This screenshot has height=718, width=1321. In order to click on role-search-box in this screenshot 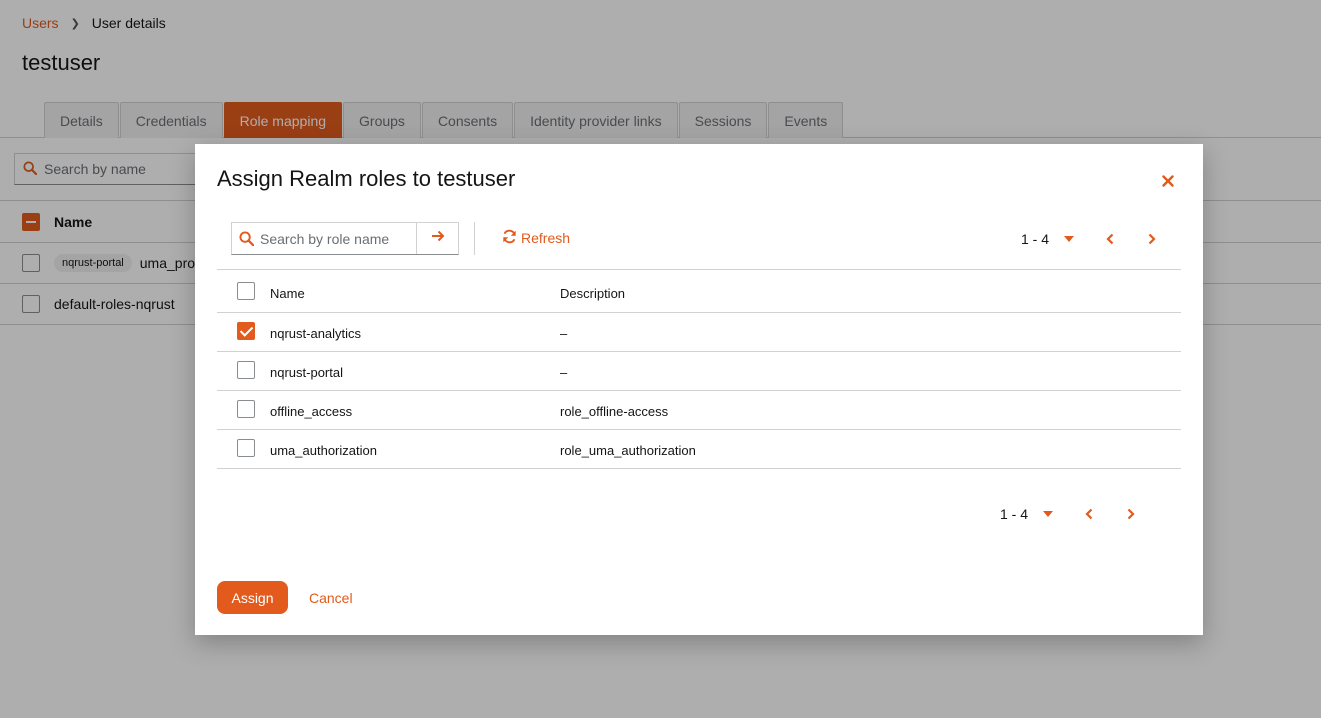, I will do `click(345, 238)`.